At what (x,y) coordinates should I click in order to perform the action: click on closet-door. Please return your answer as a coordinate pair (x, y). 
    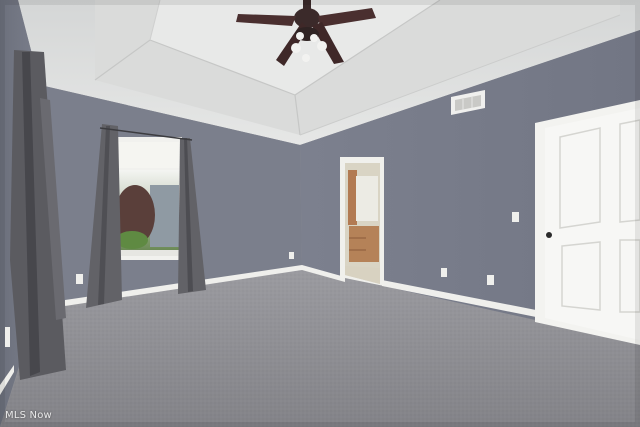
    Looking at the image, I should click on (587, 222).